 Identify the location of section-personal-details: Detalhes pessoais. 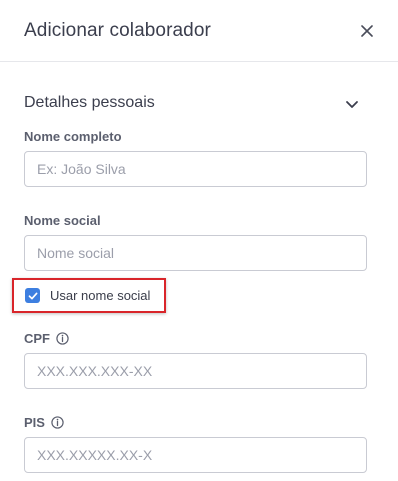
(196, 104).